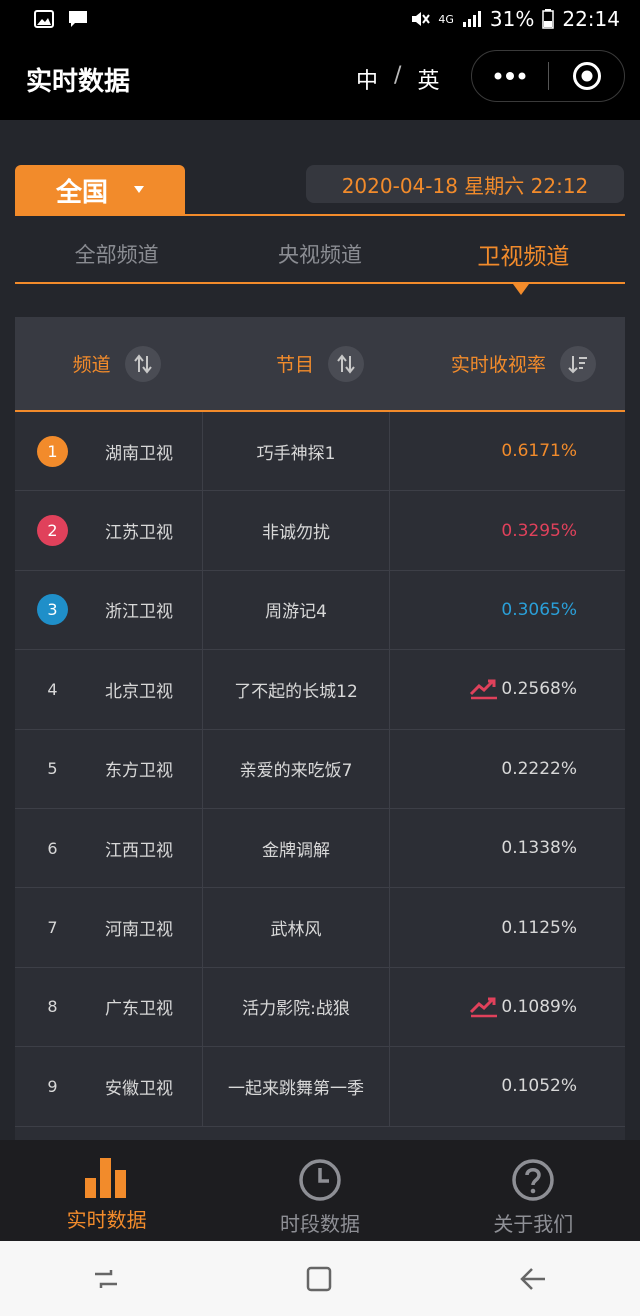 The image size is (640, 1316). What do you see at coordinates (78, 19) in the screenshot?
I see `message-icon` at bounding box center [78, 19].